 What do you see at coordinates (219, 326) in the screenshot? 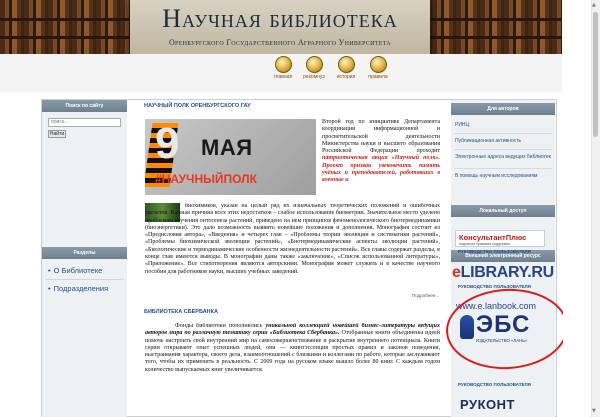
I see `news2-lead: Фонды библиотеки пополнились` at bounding box center [219, 326].